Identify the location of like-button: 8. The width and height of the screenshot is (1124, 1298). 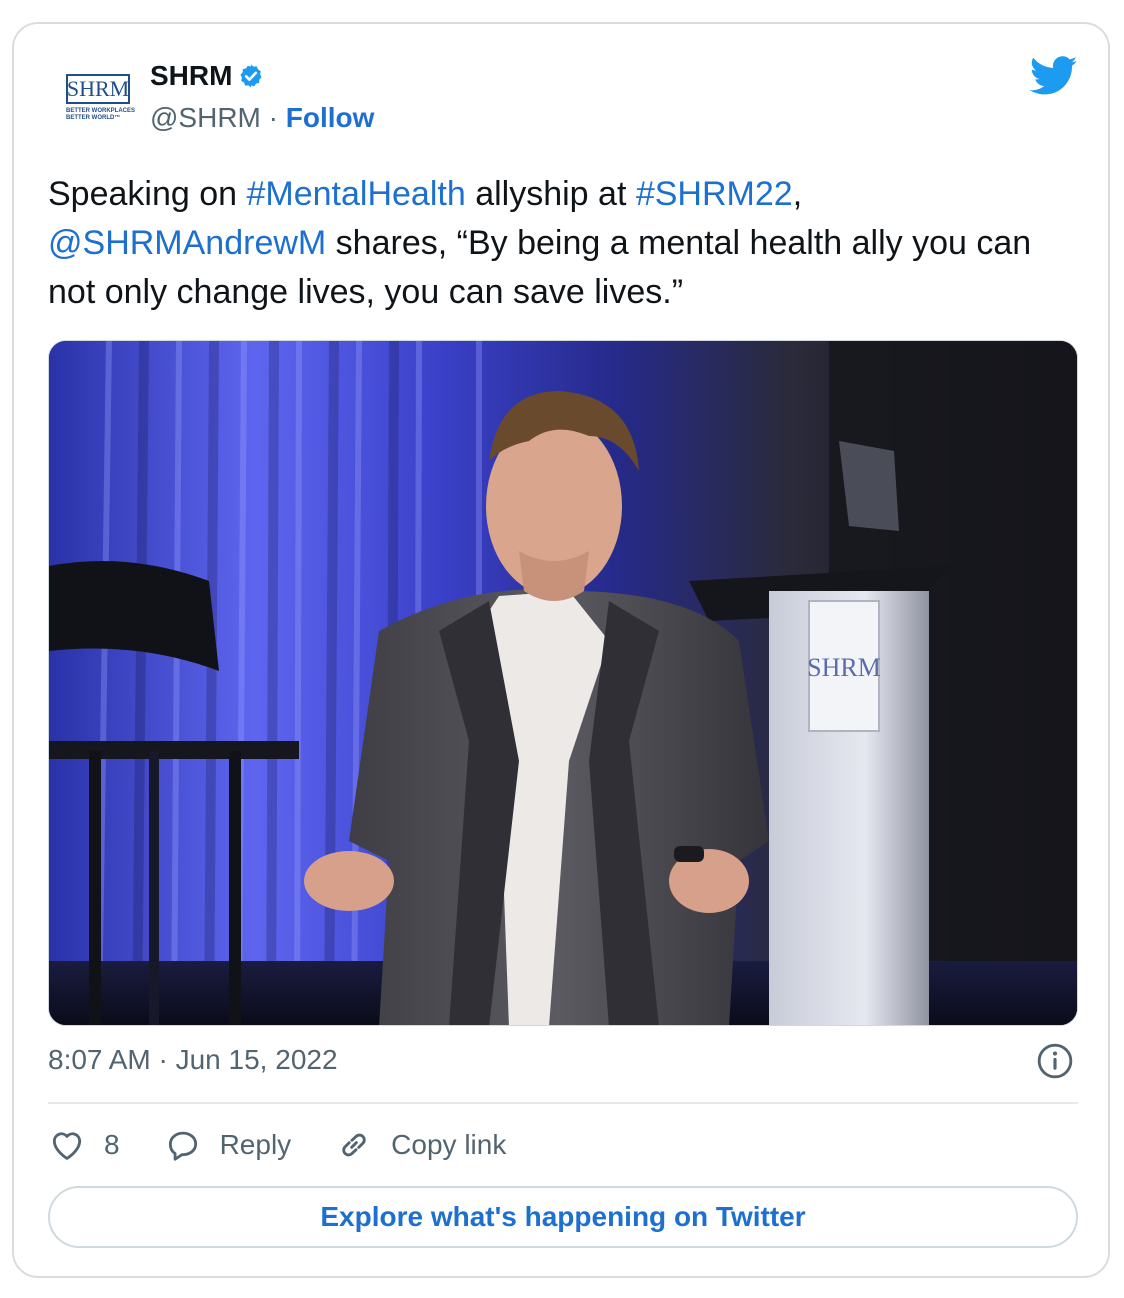
(84, 1145).